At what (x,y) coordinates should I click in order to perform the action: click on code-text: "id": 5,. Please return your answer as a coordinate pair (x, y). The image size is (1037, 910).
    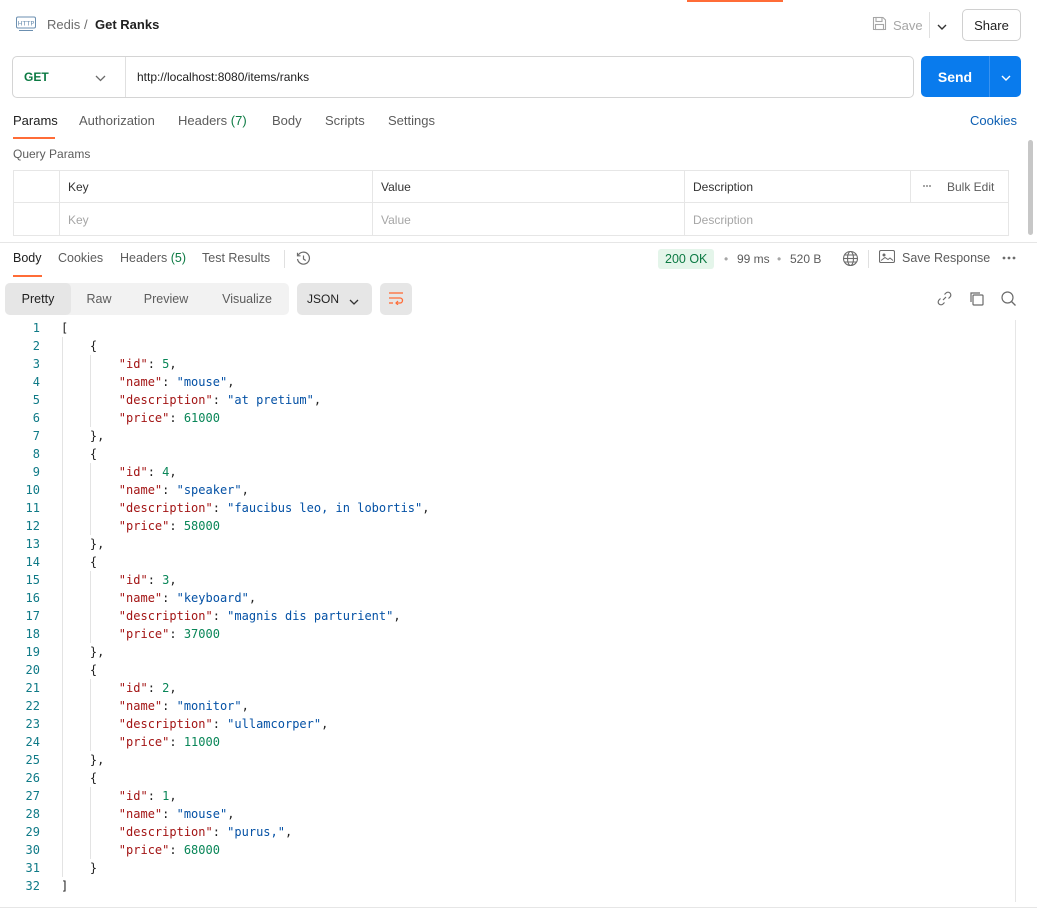
    Looking at the image, I should click on (147, 364).